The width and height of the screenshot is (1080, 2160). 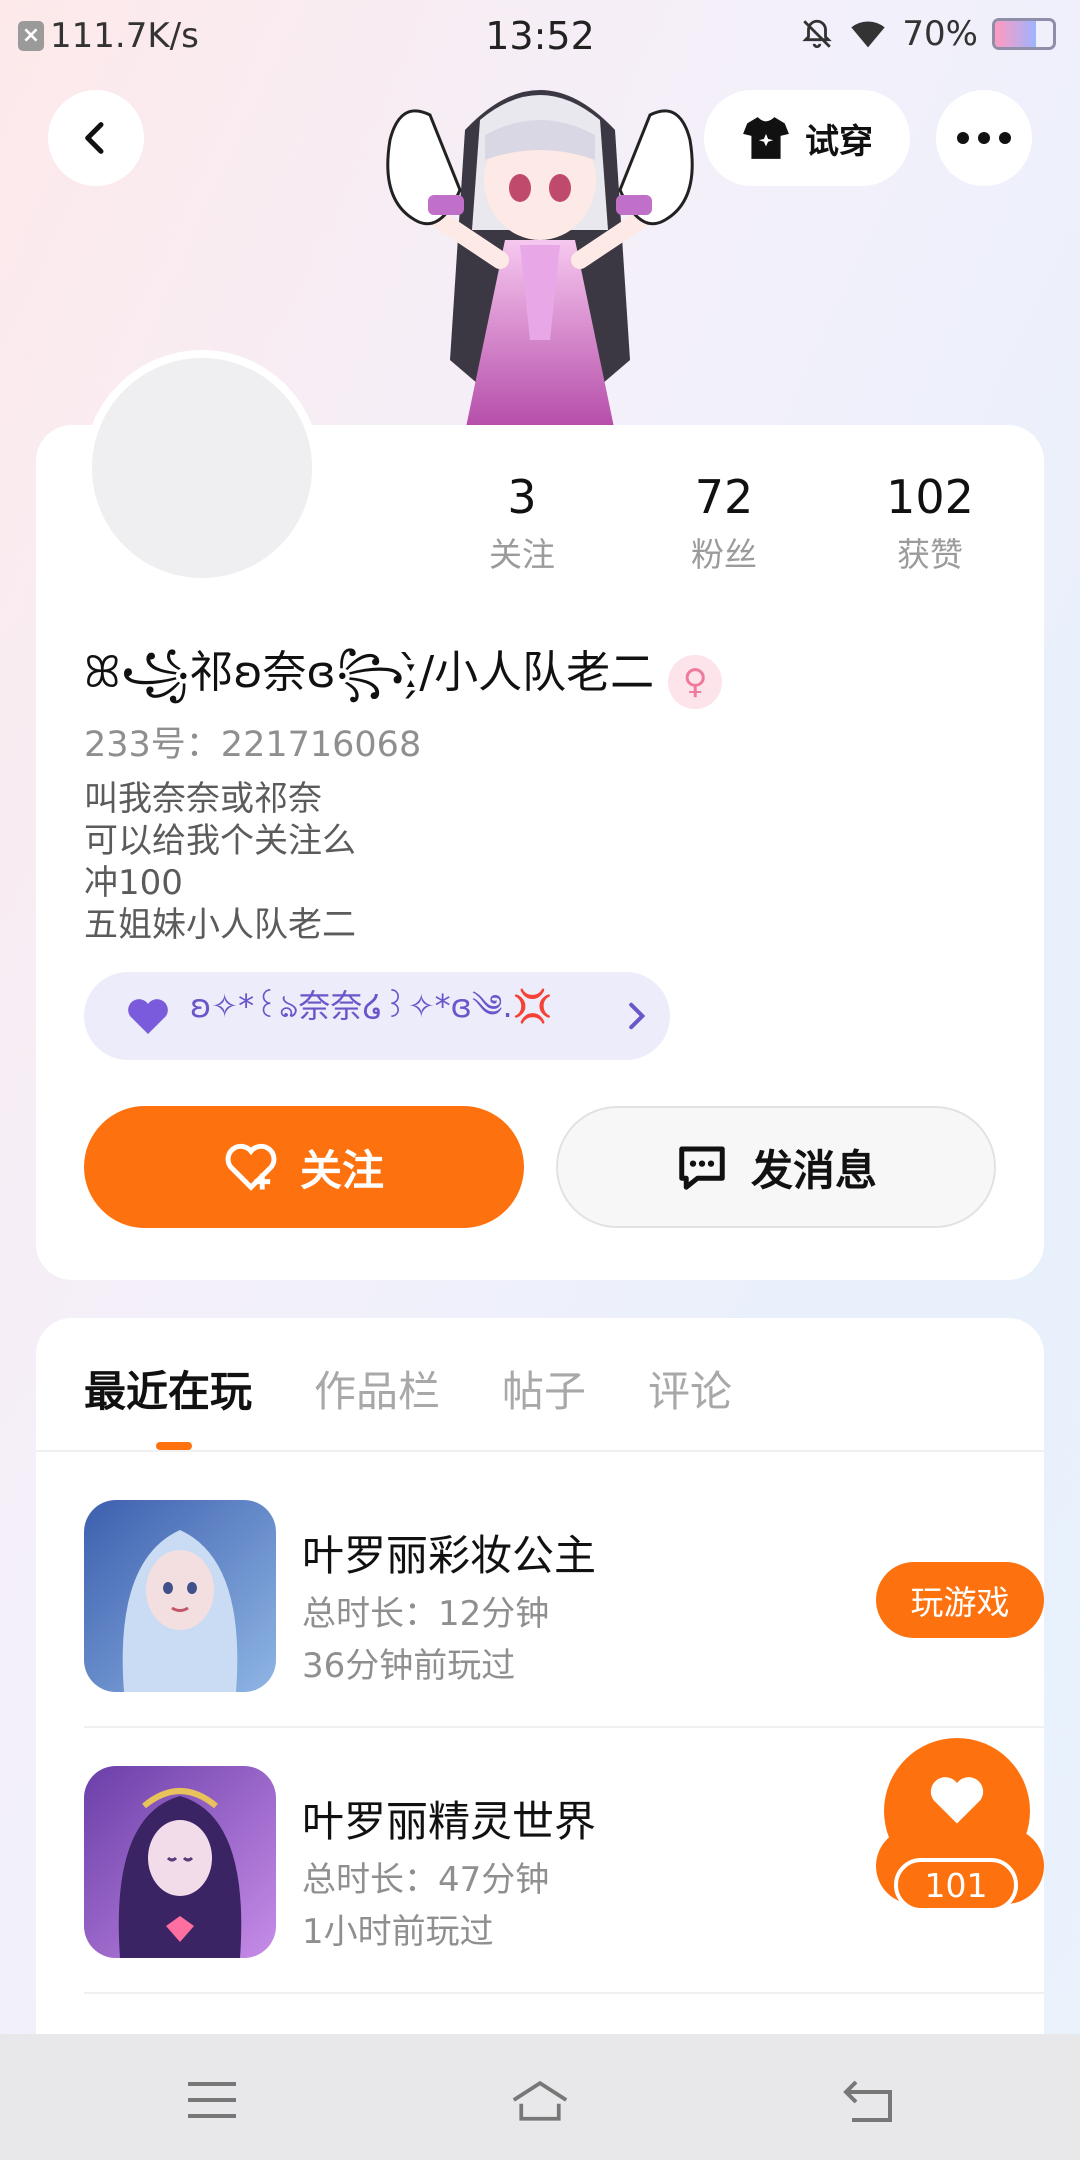 I want to click on tab-comments: 评论, so click(x=690, y=1388).